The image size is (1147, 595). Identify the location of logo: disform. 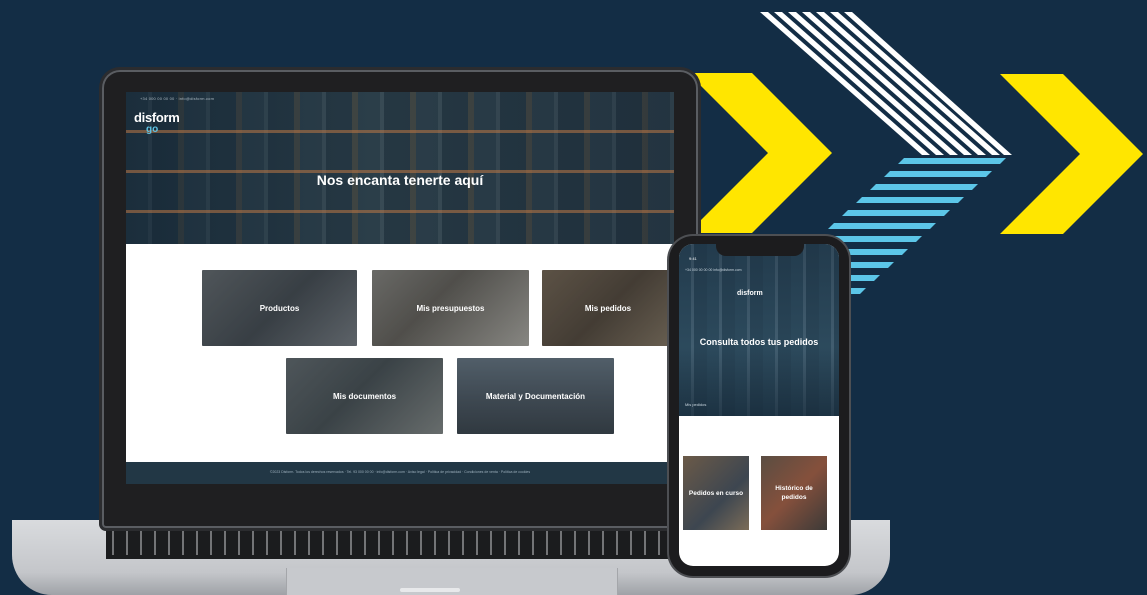
(157, 117).